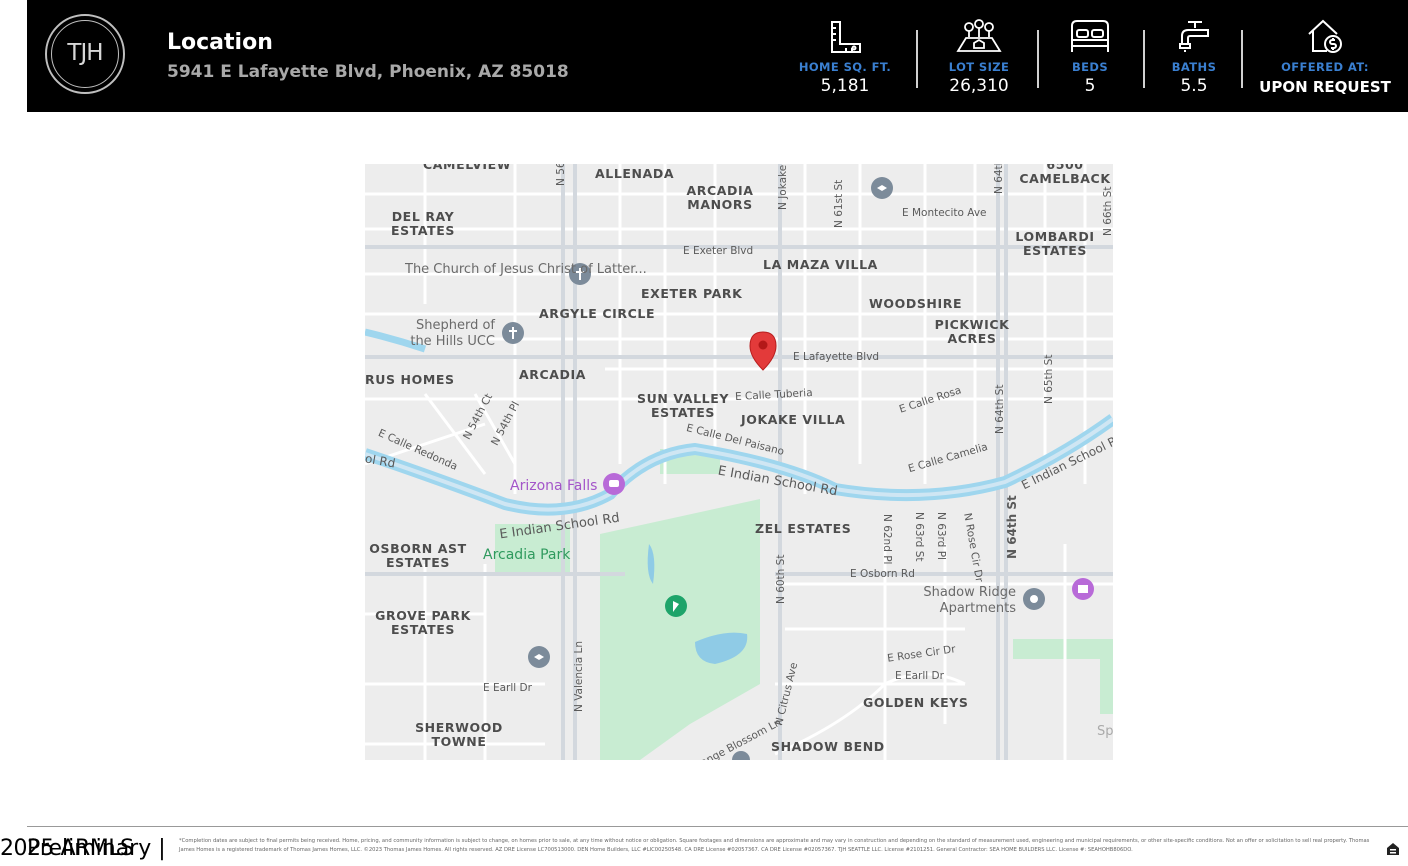 The image size is (1408, 866). What do you see at coordinates (553, 486) in the screenshot?
I see `poi-arizona-falls: Arizona Falls` at bounding box center [553, 486].